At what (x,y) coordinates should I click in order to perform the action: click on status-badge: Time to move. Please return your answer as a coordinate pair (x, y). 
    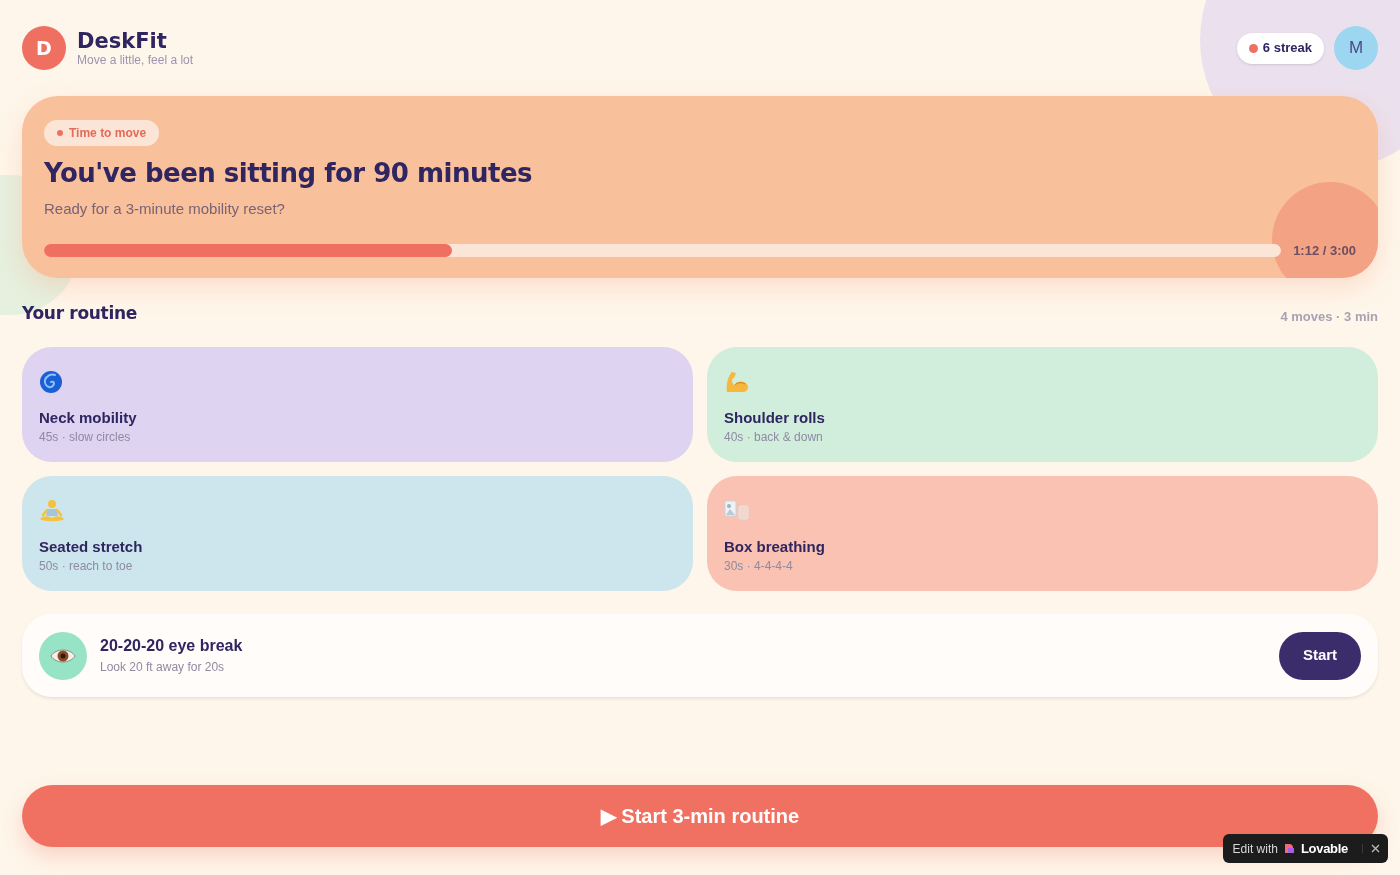
    Looking at the image, I should click on (102, 133).